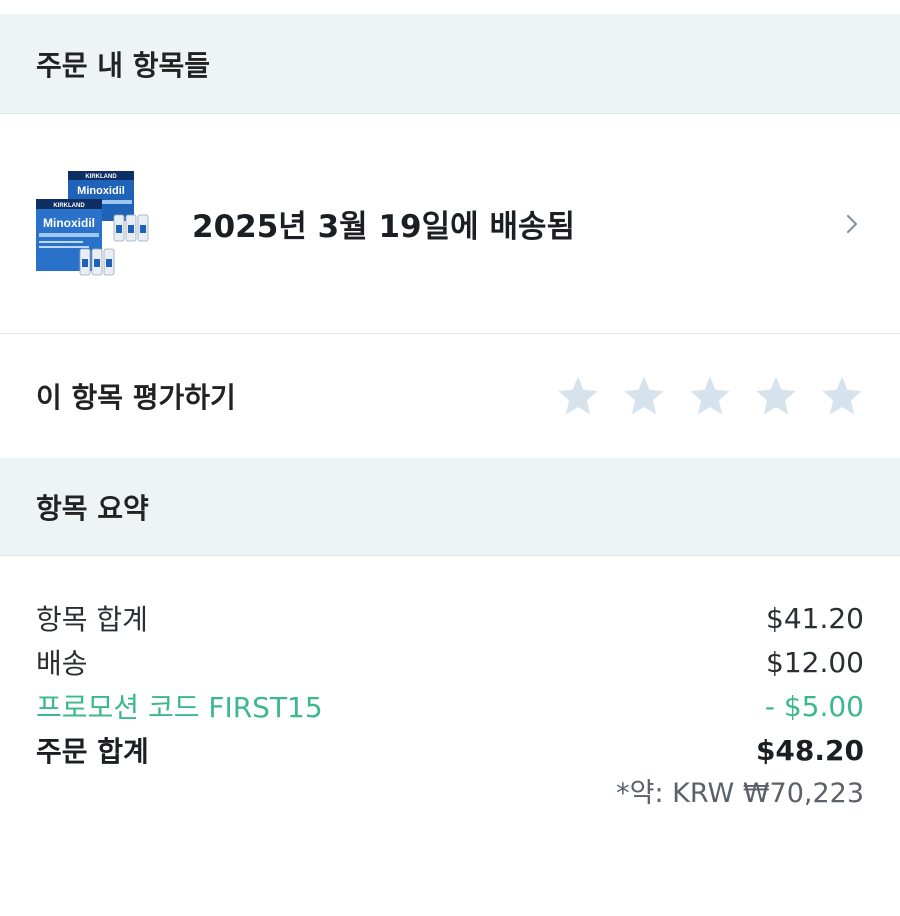 The image size is (900, 916). Describe the element at coordinates (384, 227) in the screenshot. I see `delivery-status-text: 2025년 3월 19일에 배송됨` at that location.